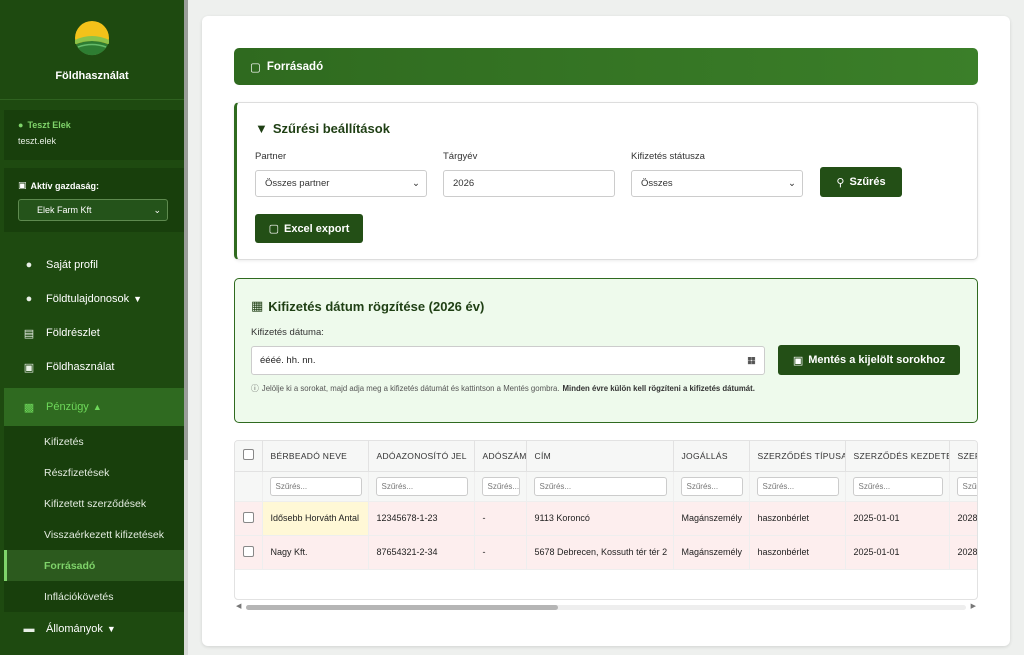  I want to click on sidebar-item-parcel: ▤ Földrészlet, so click(94, 333).